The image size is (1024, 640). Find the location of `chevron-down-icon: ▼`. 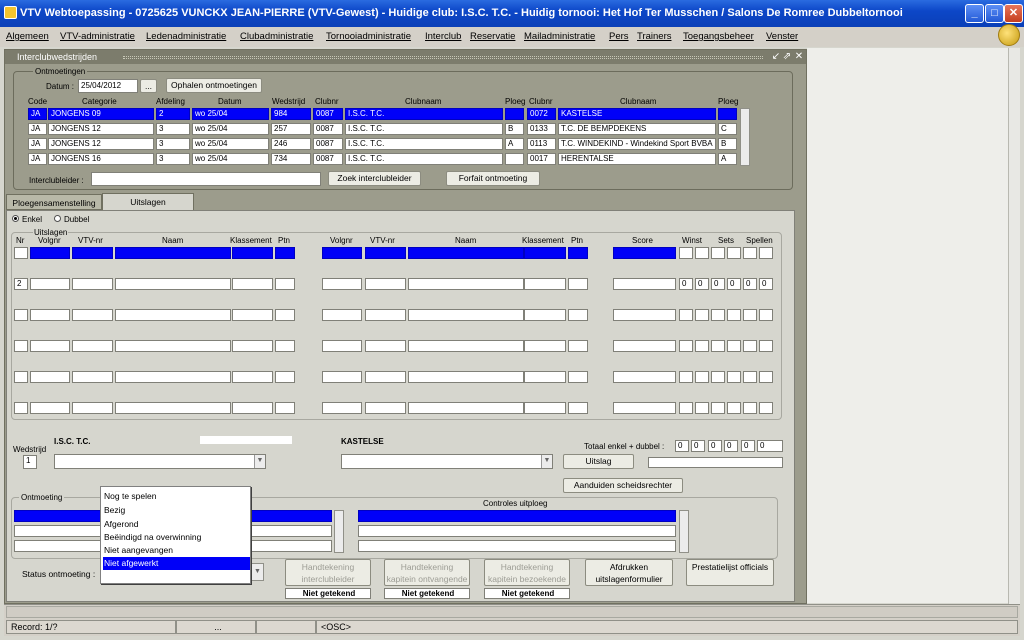

chevron-down-icon: ▼ is located at coordinates (259, 461).